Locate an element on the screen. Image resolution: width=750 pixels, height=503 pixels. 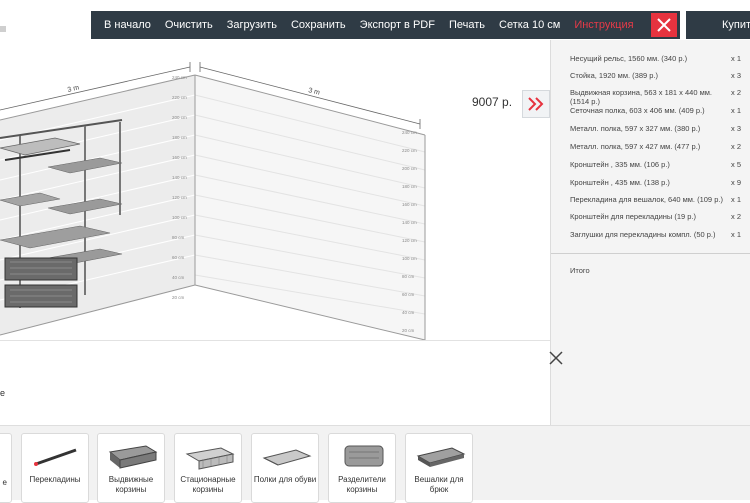
export-pdf-button: Экспорт в PDF is located at coordinates (397, 25).